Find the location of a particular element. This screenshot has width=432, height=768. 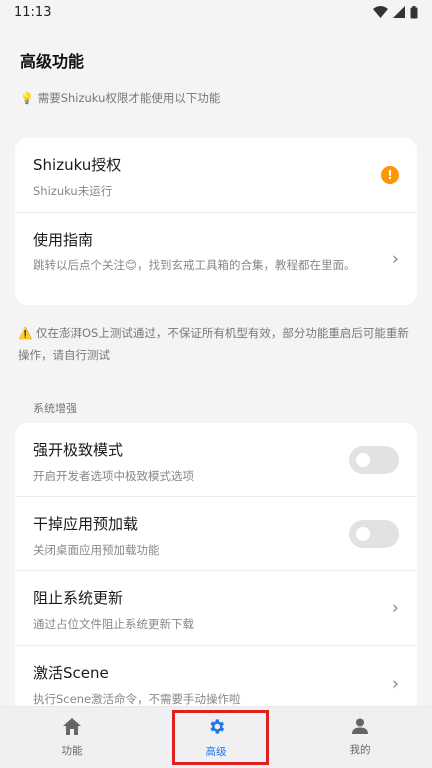

nav-profile: 我的 is located at coordinates (360, 737).